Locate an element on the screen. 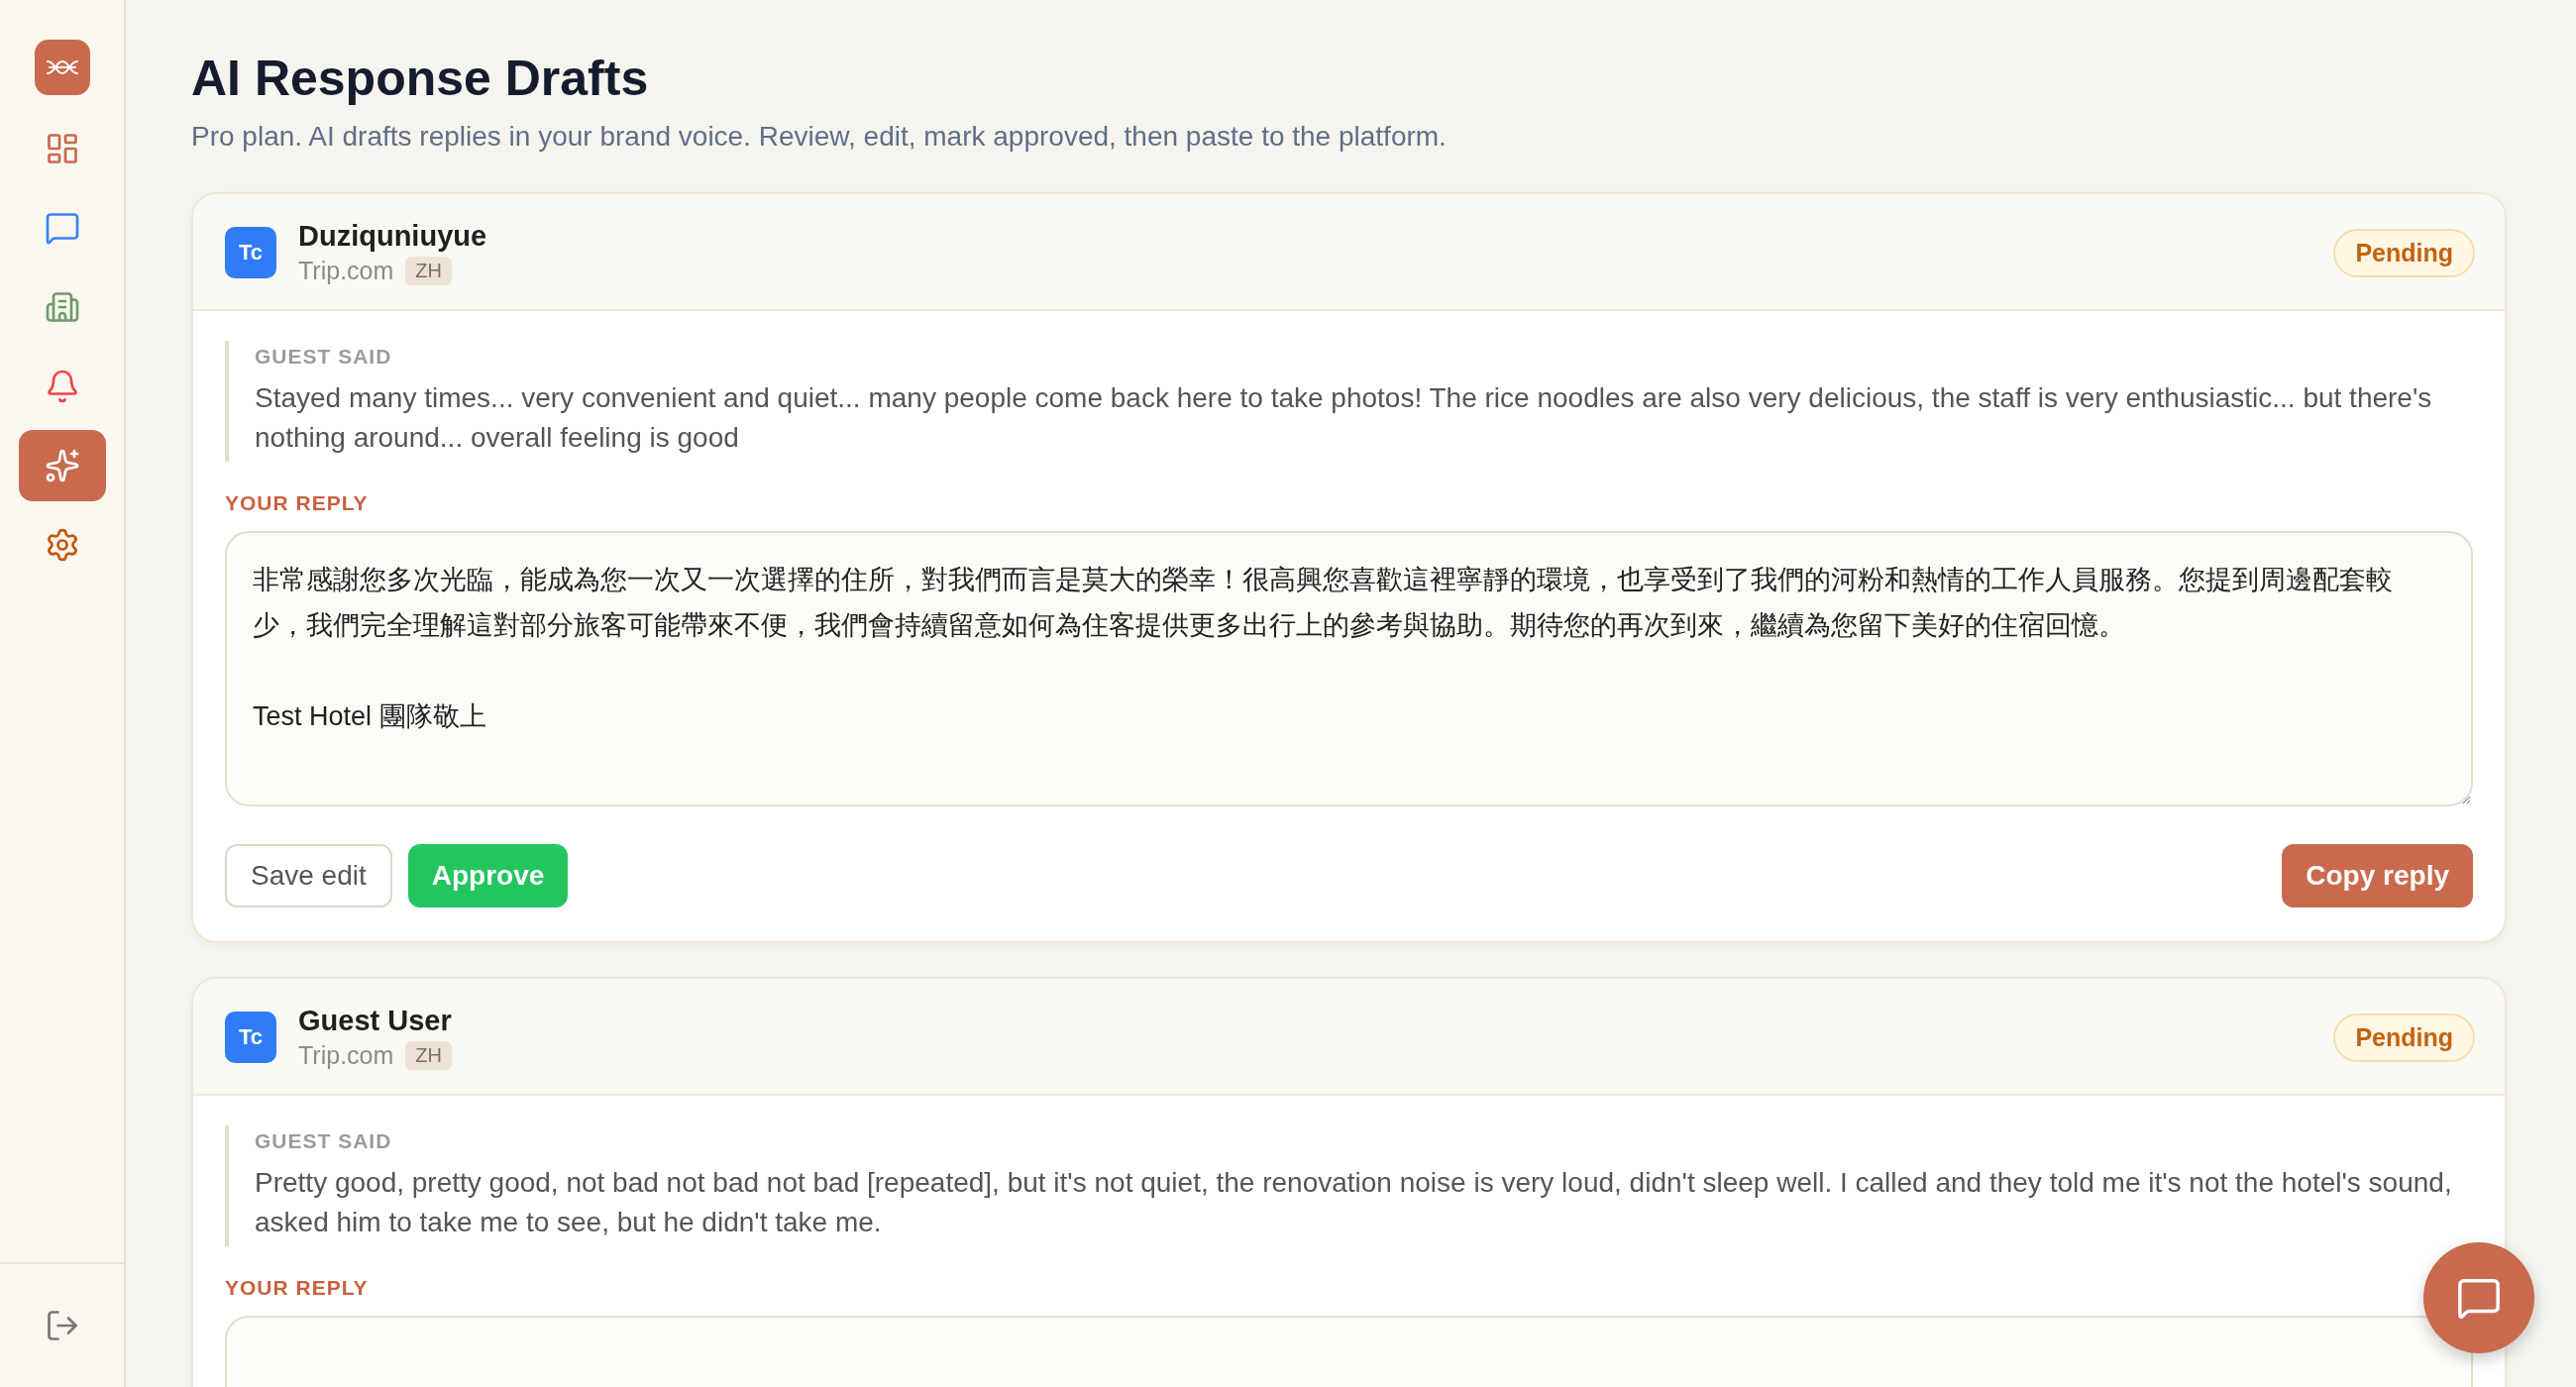 Image resolution: width=2576 pixels, height=1387 pixels. review-text: Pretty good, pretty good, not bad not bad not bad [repeated], but it's not quiet, the renovation noise is very loud, didn't sleep well. I called and they told me it's not the hotel's sound, asked him to take me to see, but he didn't take me. is located at coordinates (1354, 1202).